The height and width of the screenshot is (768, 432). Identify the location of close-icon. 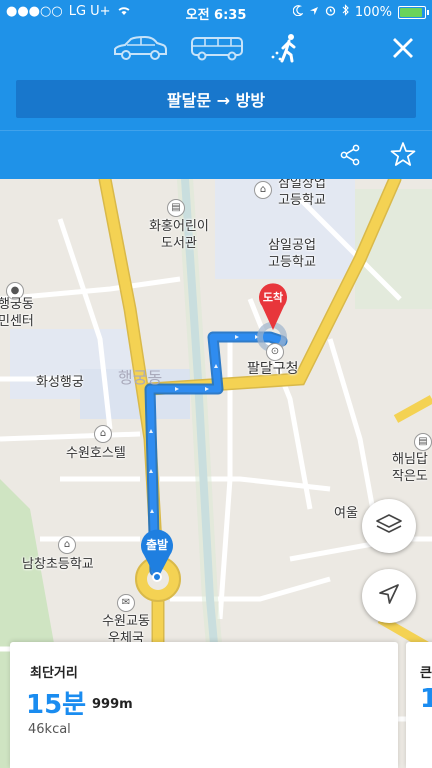
(403, 50).